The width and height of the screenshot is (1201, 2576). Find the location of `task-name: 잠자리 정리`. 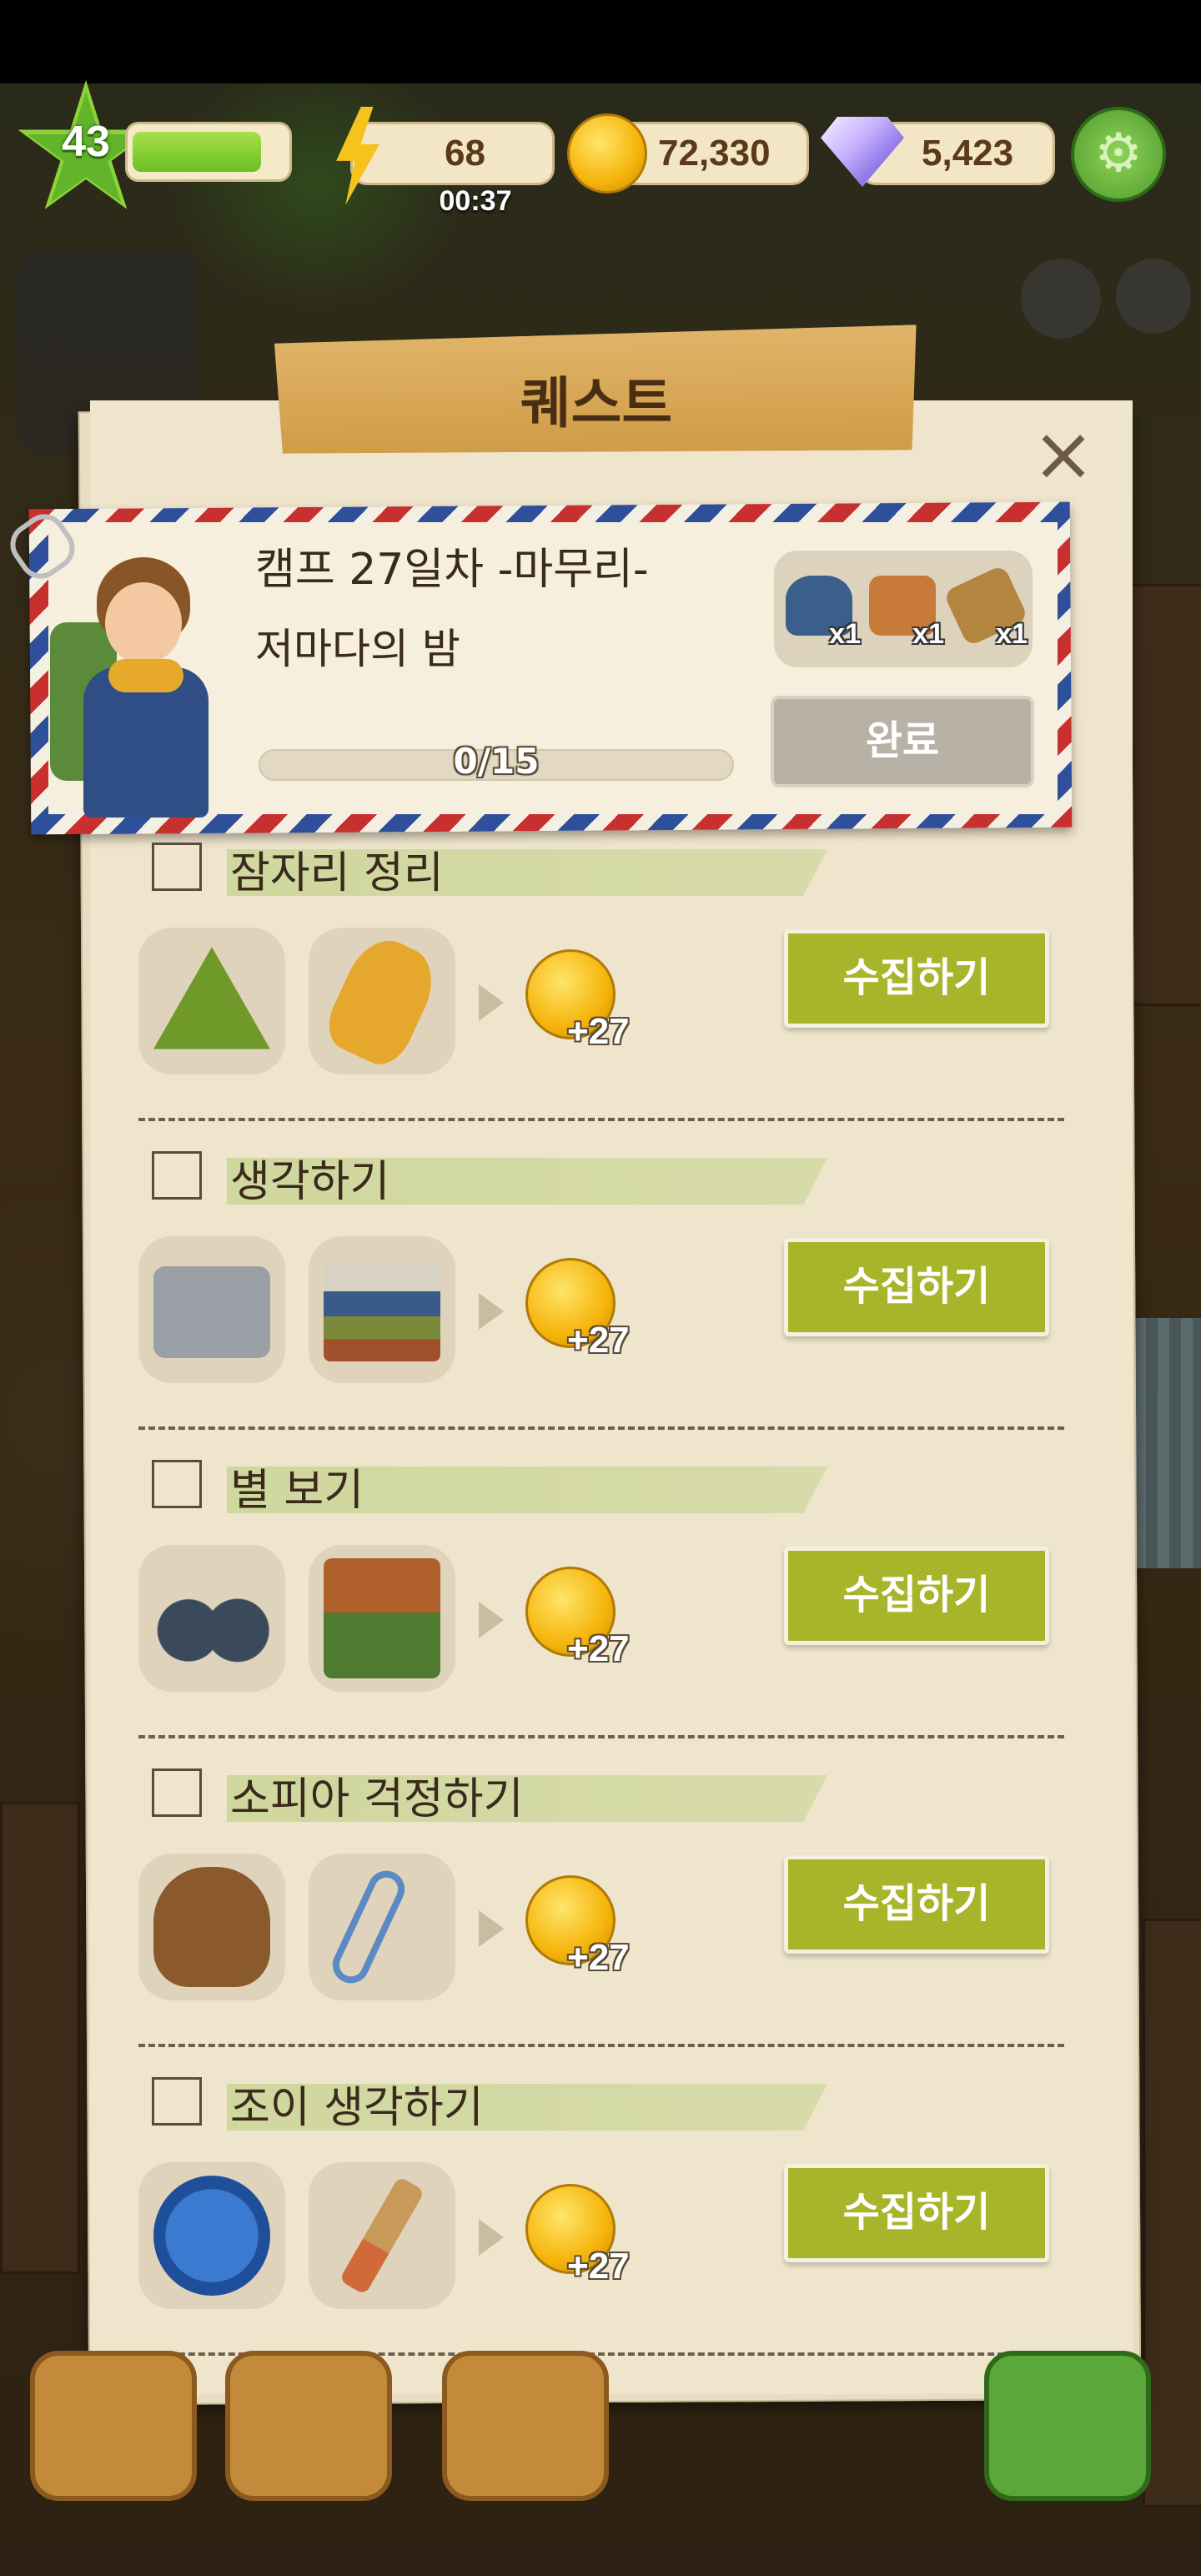

task-name: 잠자리 정리 is located at coordinates (337, 873).